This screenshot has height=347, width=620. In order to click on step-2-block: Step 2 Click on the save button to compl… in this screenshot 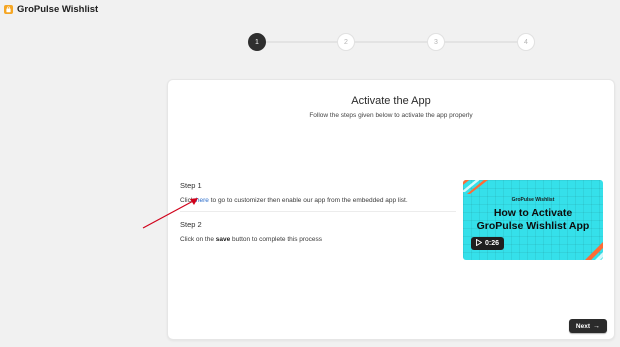, I will do `click(318, 231)`.